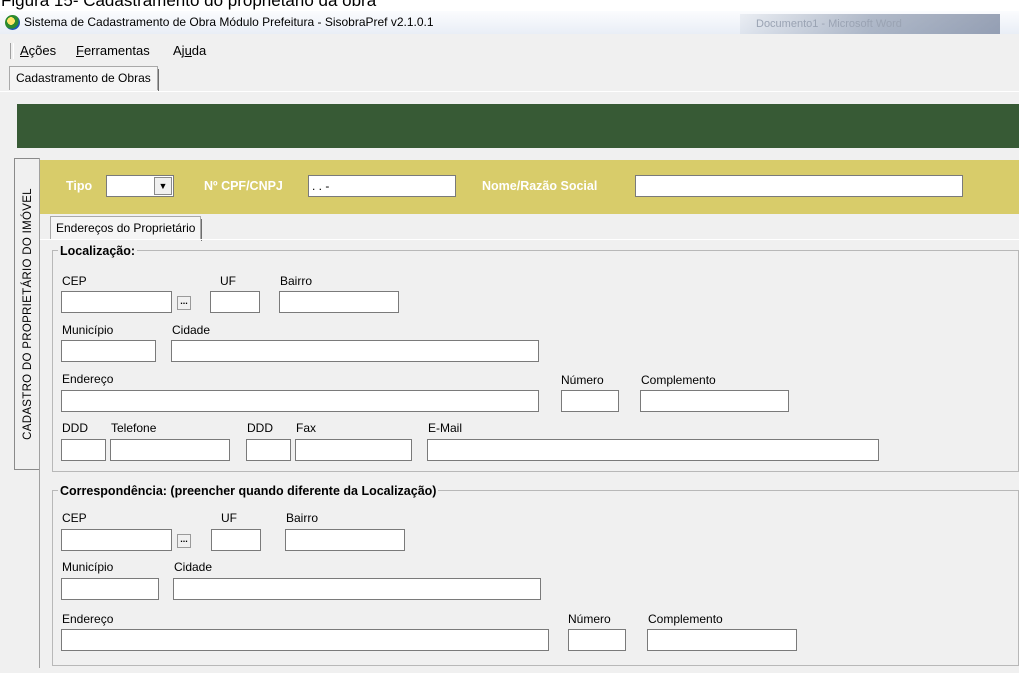 The width and height of the screenshot is (1019, 673). What do you see at coordinates (88, 330) in the screenshot?
I see `loc-municipio-label: Município` at bounding box center [88, 330].